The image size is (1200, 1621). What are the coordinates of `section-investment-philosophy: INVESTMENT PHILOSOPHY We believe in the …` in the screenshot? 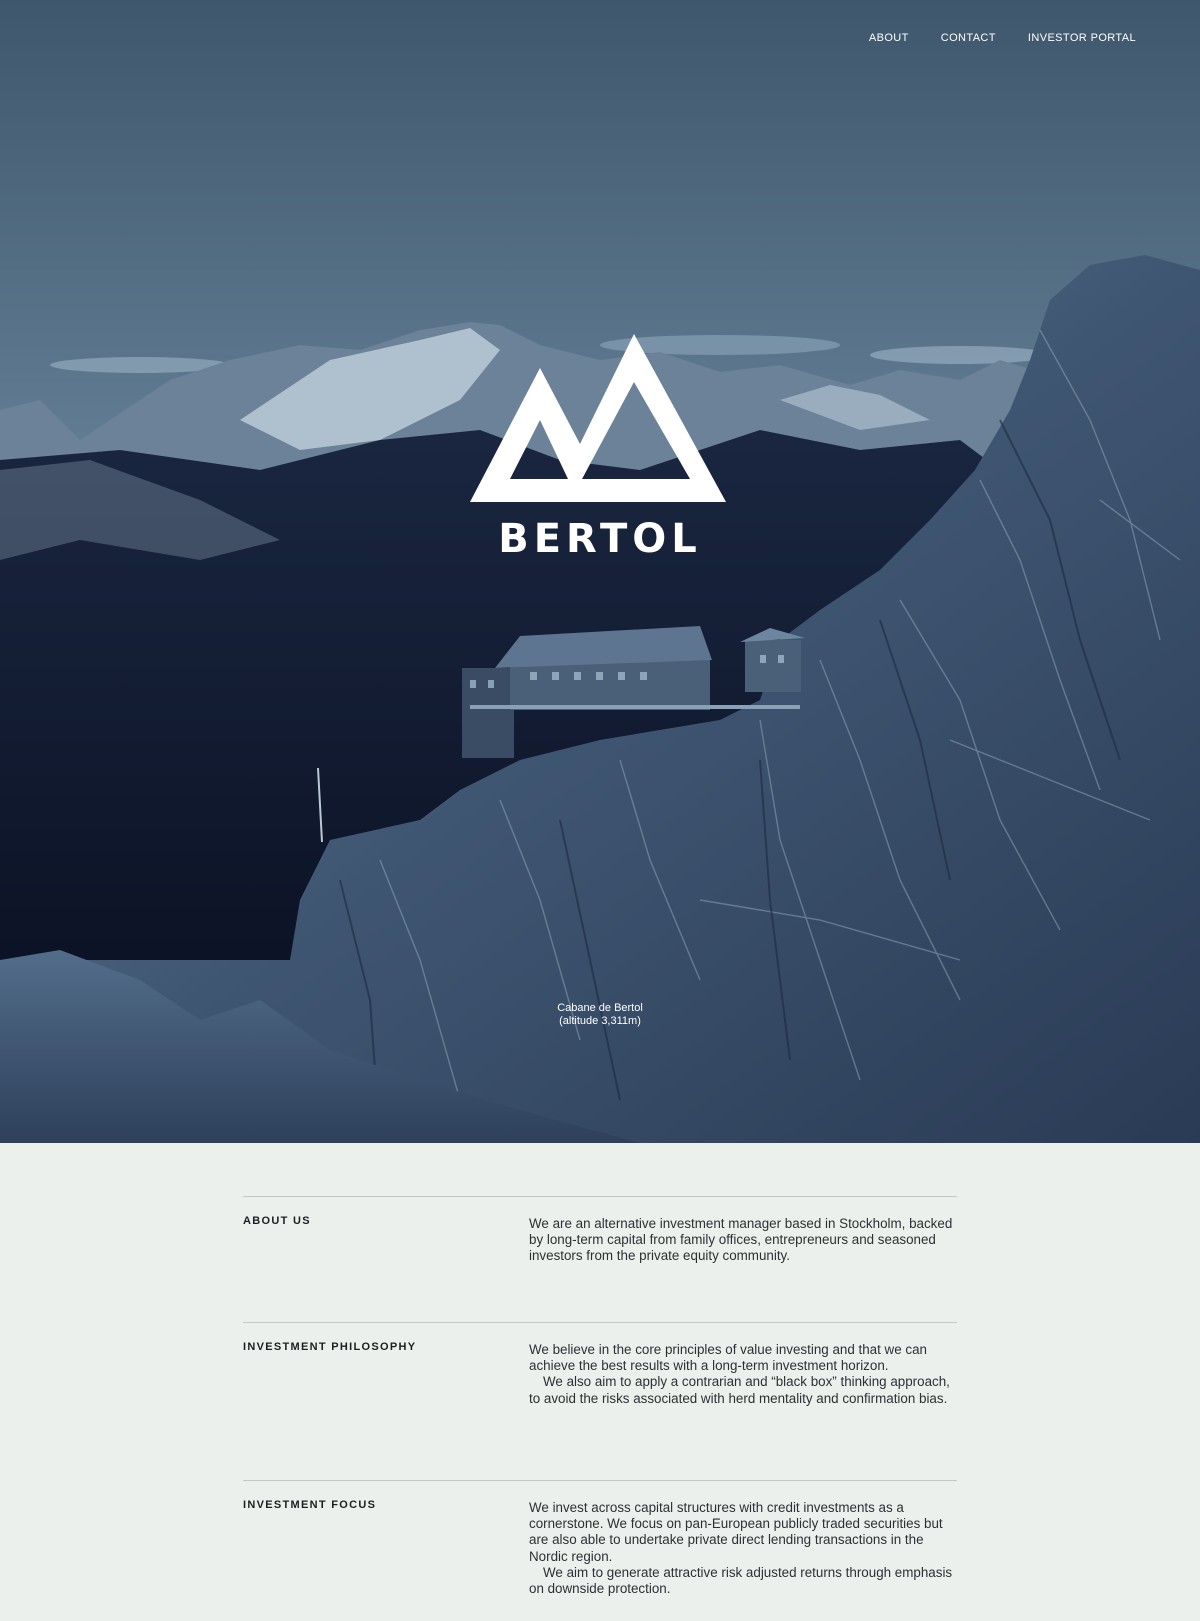 It's located at (600, 1401).